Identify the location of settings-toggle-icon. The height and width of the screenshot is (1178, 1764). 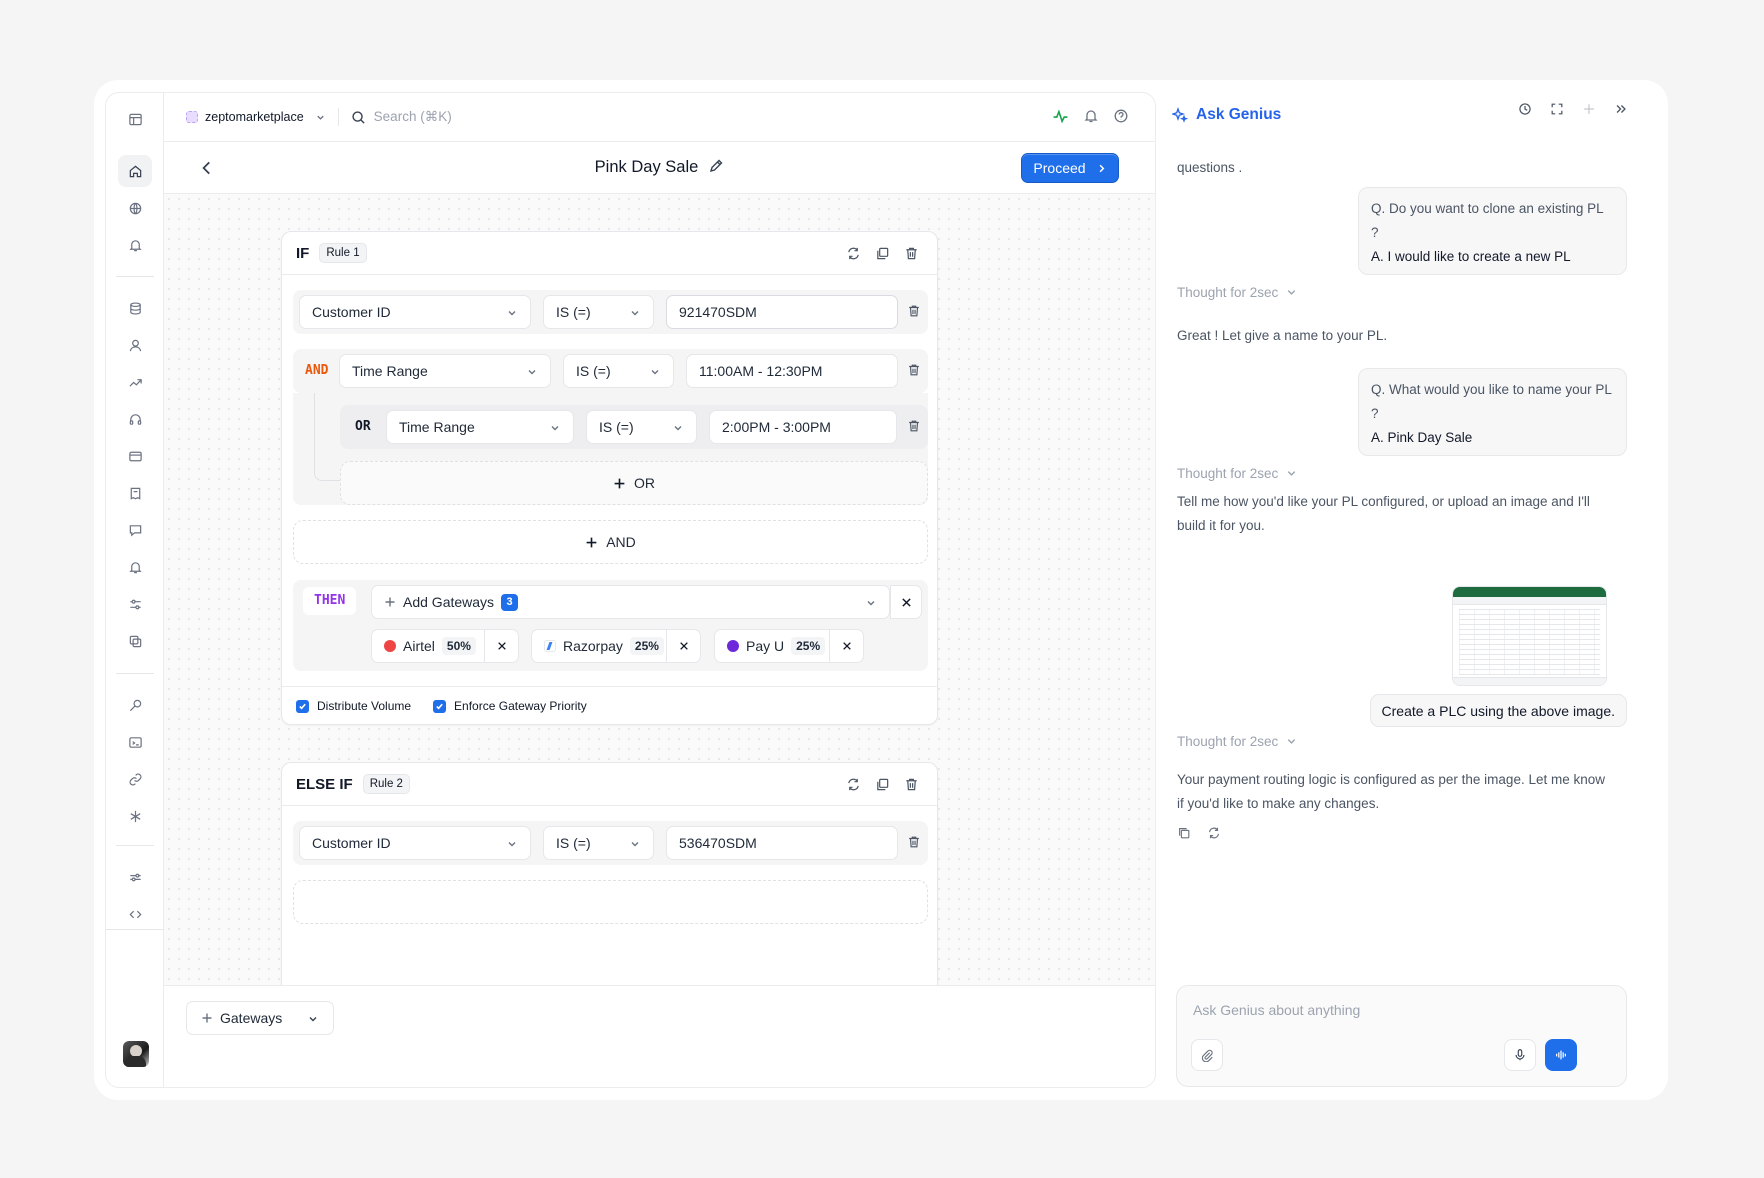
(135, 877).